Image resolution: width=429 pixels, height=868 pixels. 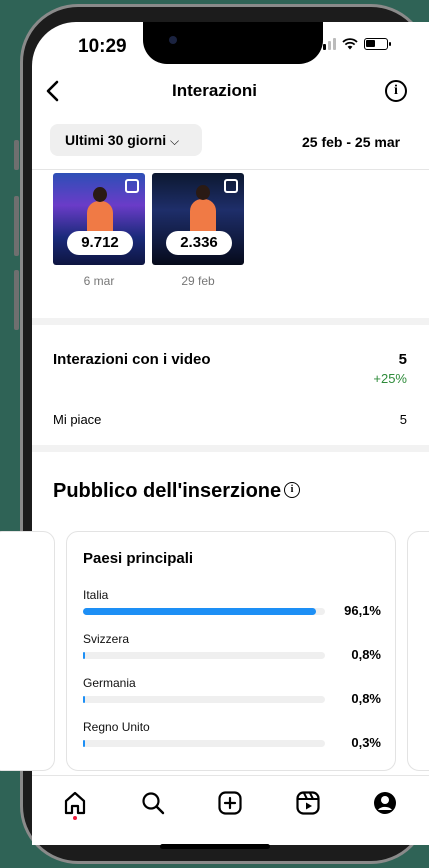 I want to click on video-interactions-value: 5, so click(x=402, y=359).